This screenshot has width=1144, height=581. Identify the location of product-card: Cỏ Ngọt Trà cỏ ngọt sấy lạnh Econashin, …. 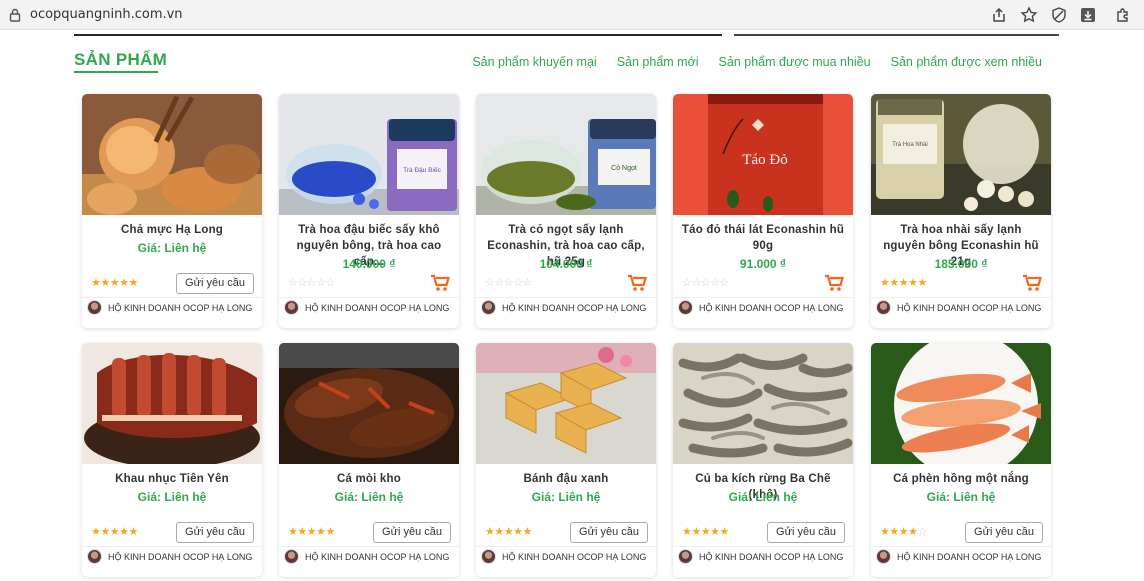
(566, 211).